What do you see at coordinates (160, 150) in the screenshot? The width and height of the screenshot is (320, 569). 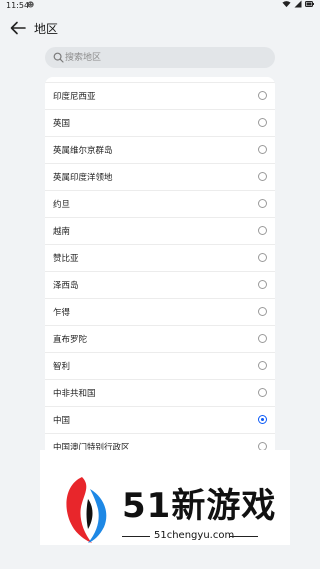 I see `region-row: 英属维尔京群岛` at bounding box center [160, 150].